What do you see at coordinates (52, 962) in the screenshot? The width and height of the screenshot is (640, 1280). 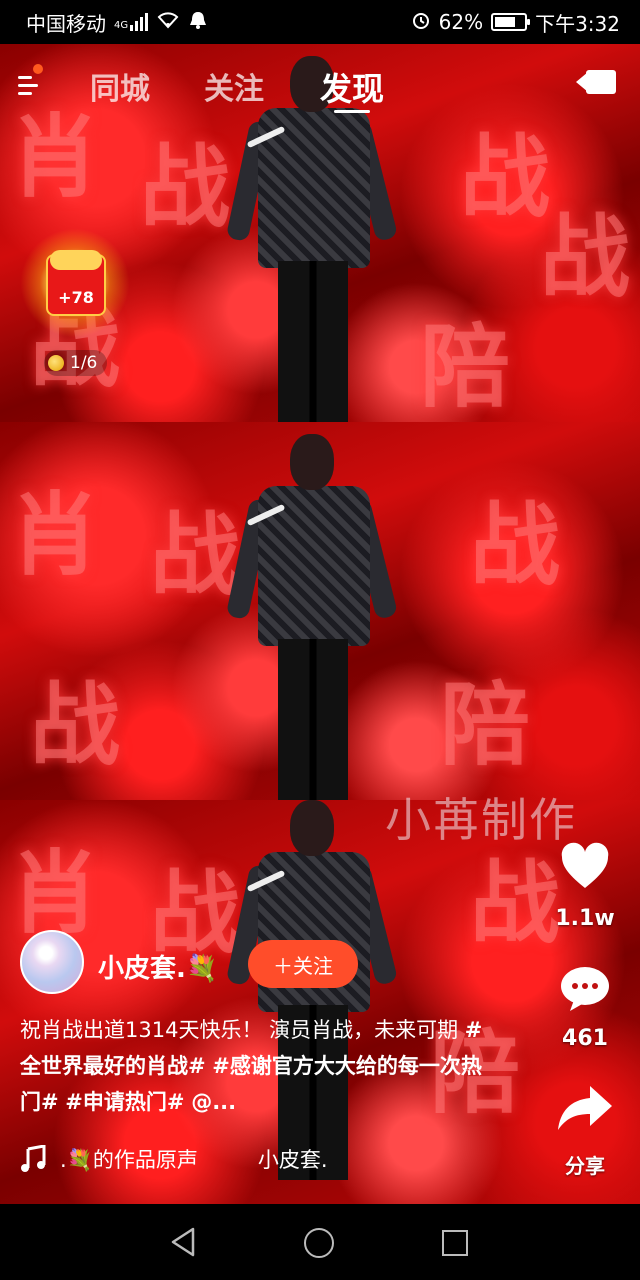 I see `avatar` at bounding box center [52, 962].